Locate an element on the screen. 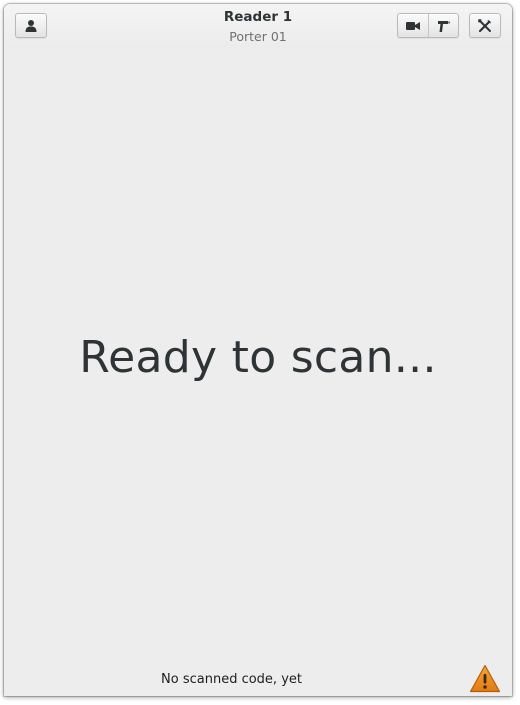 The height and width of the screenshot is (705, 520). input-source-group is located at coordinates (428, 25).